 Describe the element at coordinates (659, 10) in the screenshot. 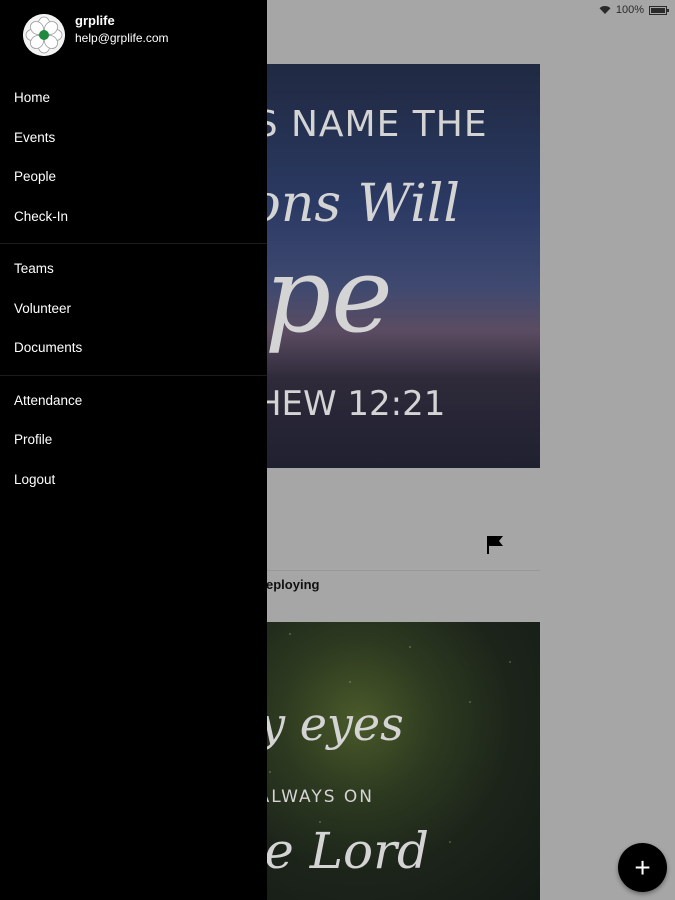

I see `battery-icon` at that location.